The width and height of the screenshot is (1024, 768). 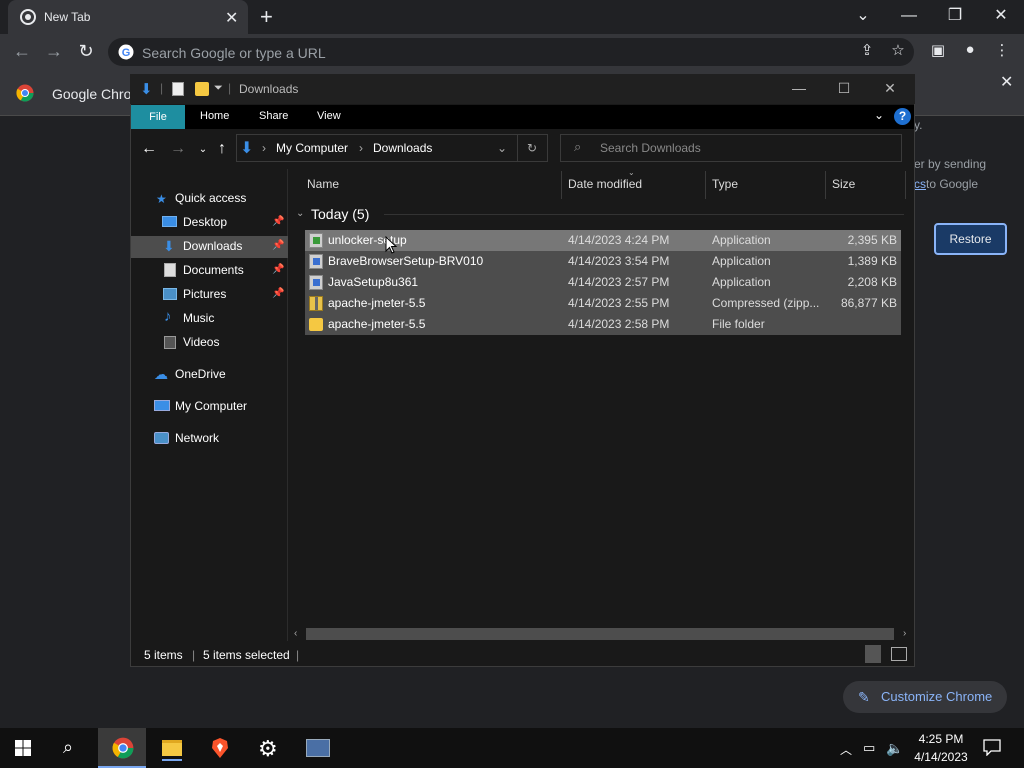 What do you see at coordinates (161, 199) in the screenshot?
I see `star-icon: ★` at bounding box center [161, 199].